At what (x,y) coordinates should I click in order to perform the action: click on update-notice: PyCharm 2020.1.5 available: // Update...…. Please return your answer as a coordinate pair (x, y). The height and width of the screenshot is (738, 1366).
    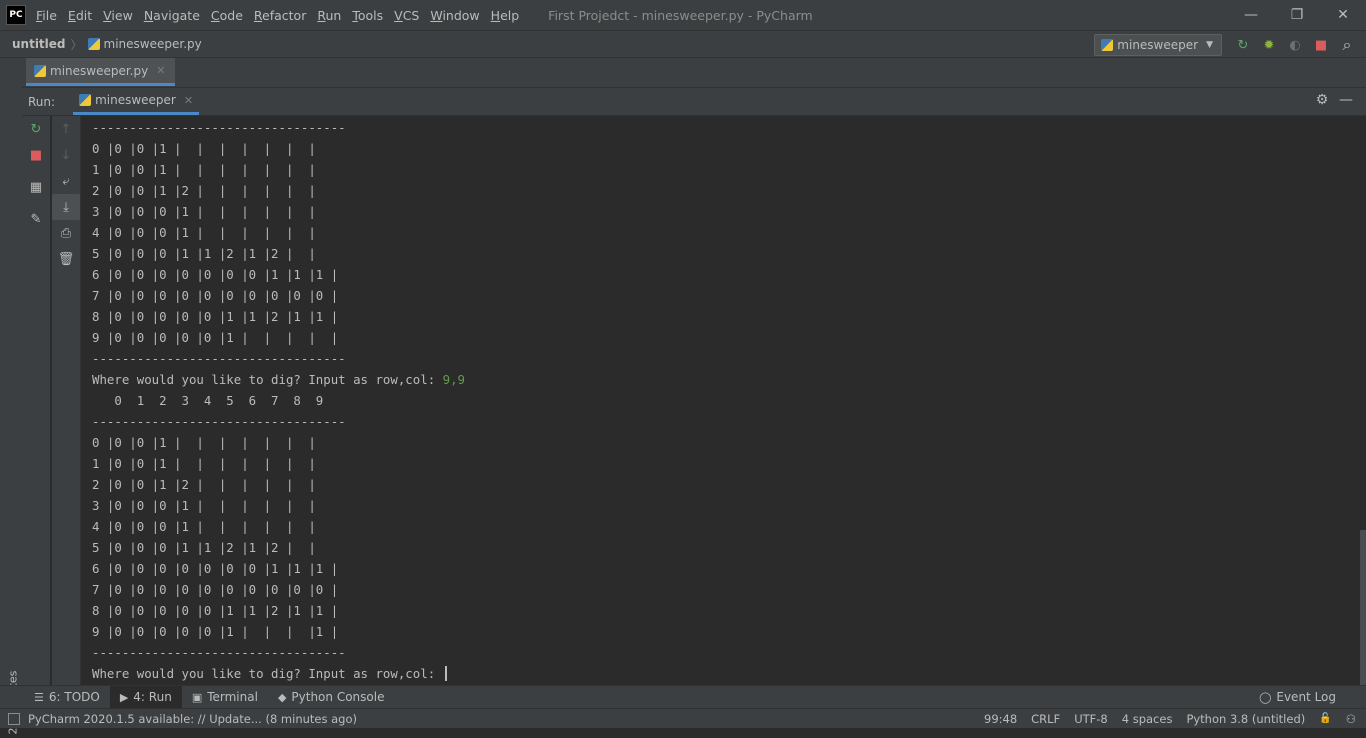
    Looking at the image, I should click on (193, 718).